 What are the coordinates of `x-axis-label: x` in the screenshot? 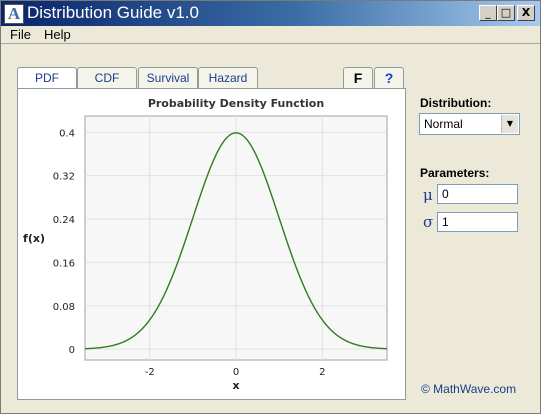 It's located at (235, 385).